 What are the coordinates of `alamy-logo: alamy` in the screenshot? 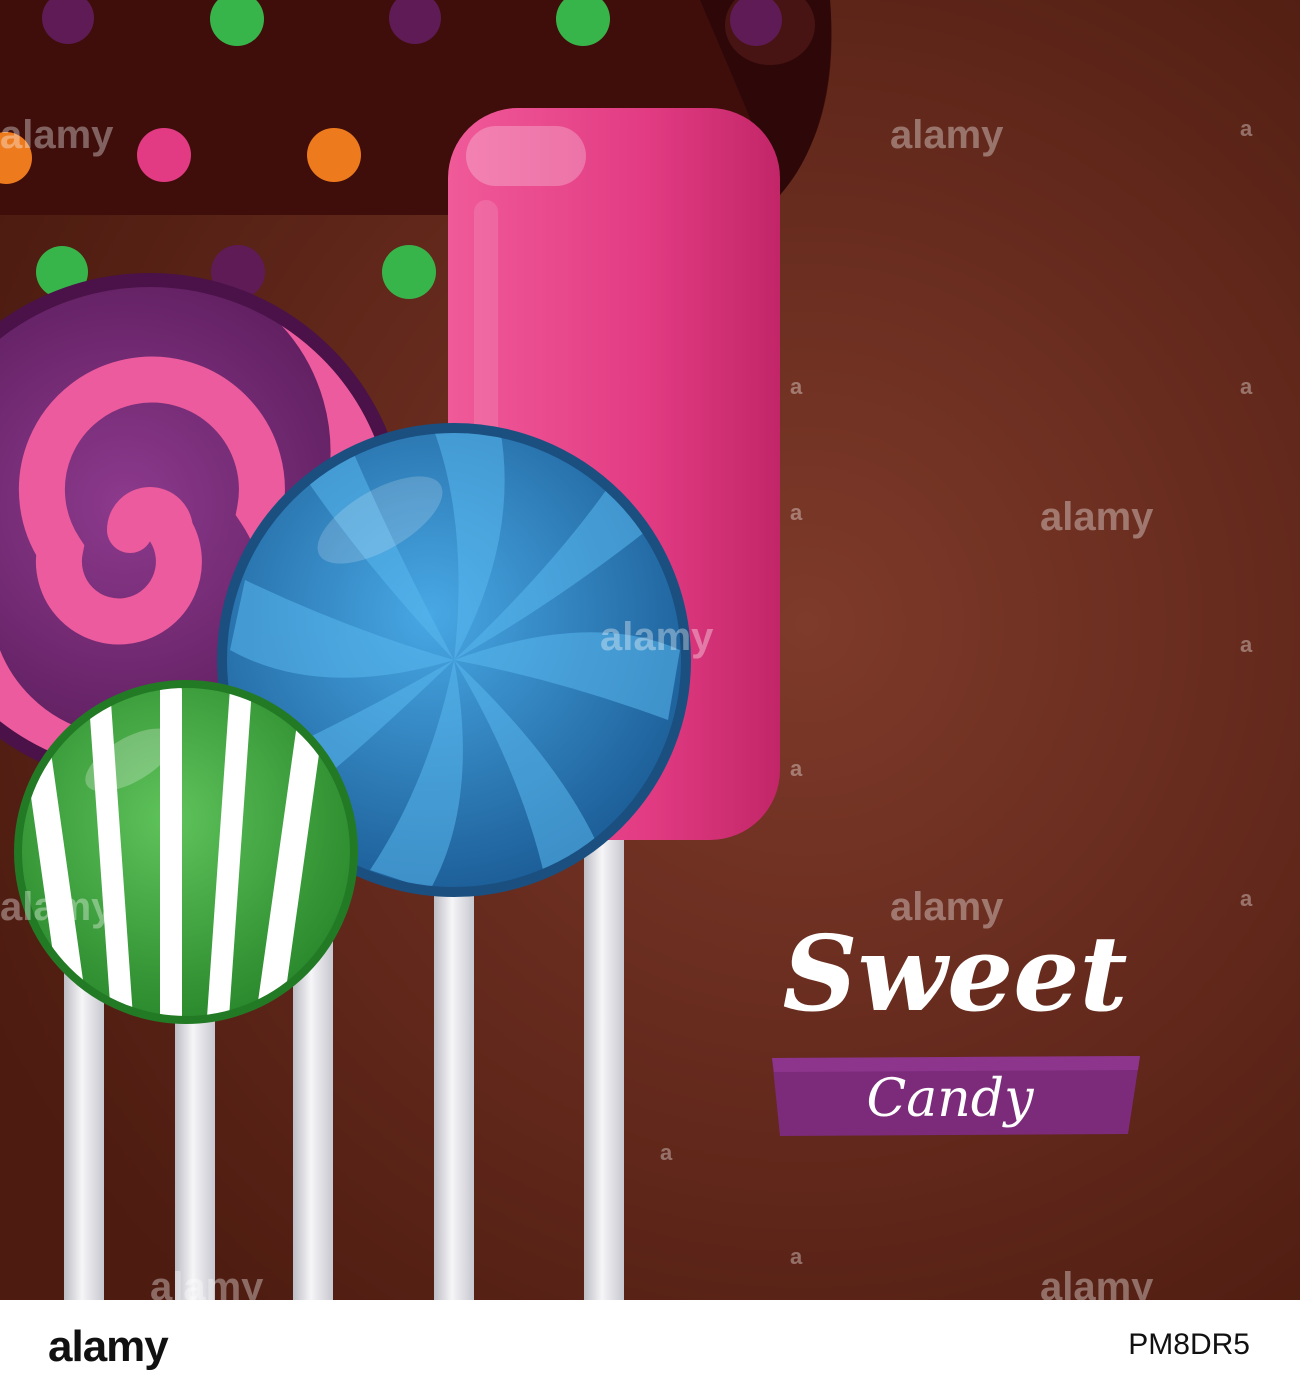 It's located at (108, 1346).